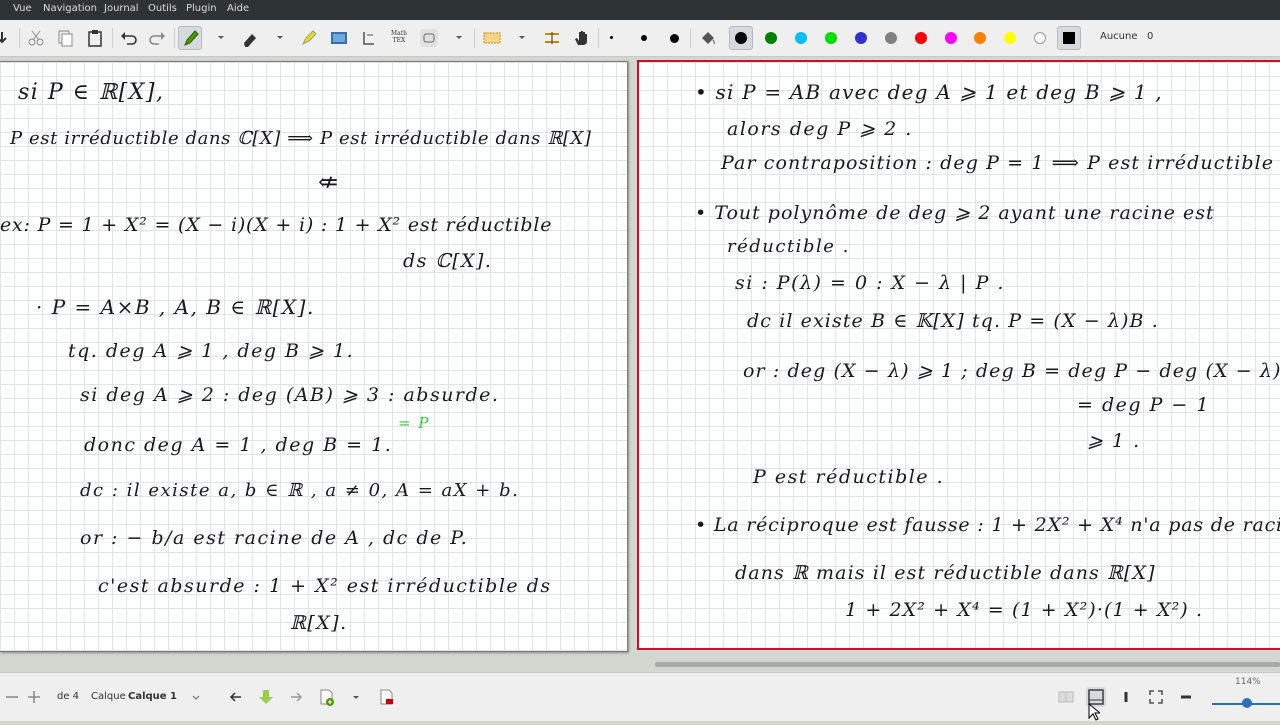 Image resolution: width=1280 pixels, height=725 pixels. I want to click on goto-top-layer-icon, so click(266, 697).